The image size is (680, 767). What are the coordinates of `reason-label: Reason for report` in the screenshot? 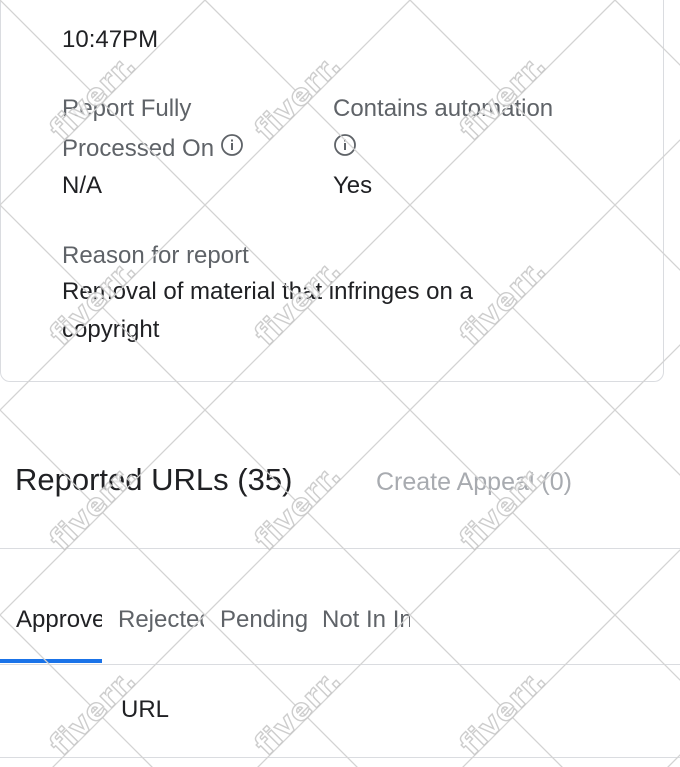 It's located at (155, 255).